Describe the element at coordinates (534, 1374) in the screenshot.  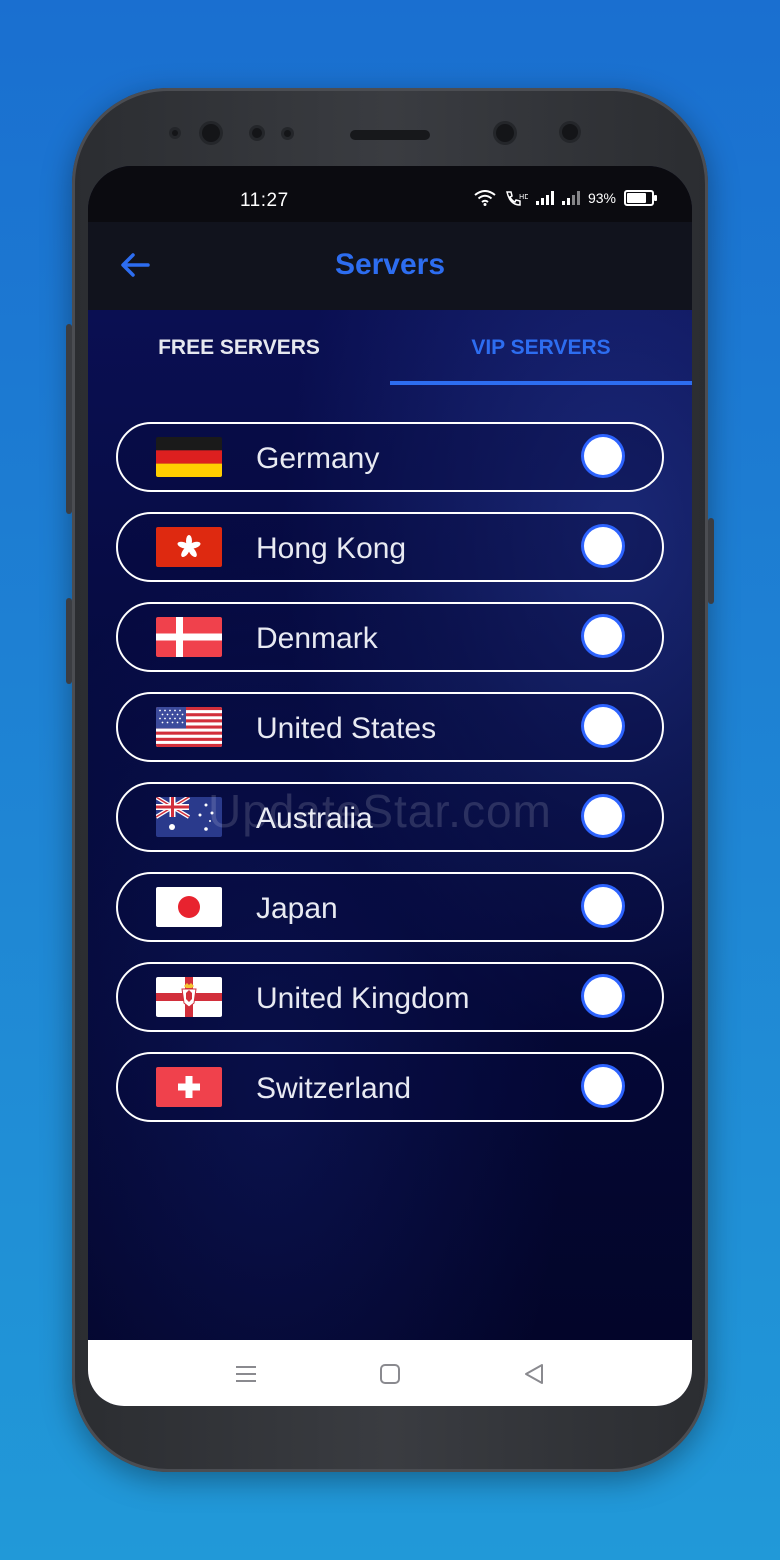
I see `back-nav-icon` at that location.